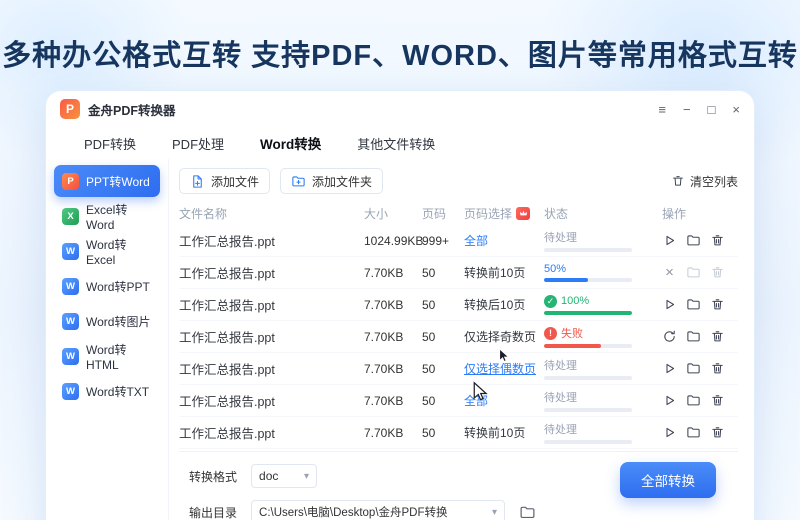  Describe the element at coordinates (110, 143) in the screenshot. I see `tab-pdf-convert: PDF转换` at that location.